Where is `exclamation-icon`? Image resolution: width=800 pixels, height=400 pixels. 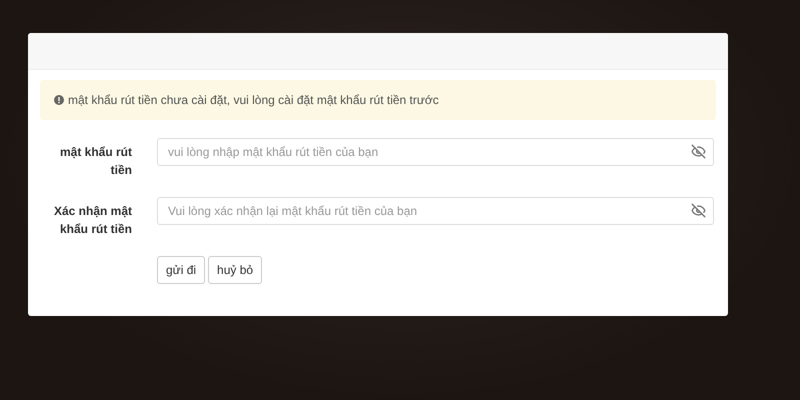
exclamation-icon is located at coordinates (59, 100).